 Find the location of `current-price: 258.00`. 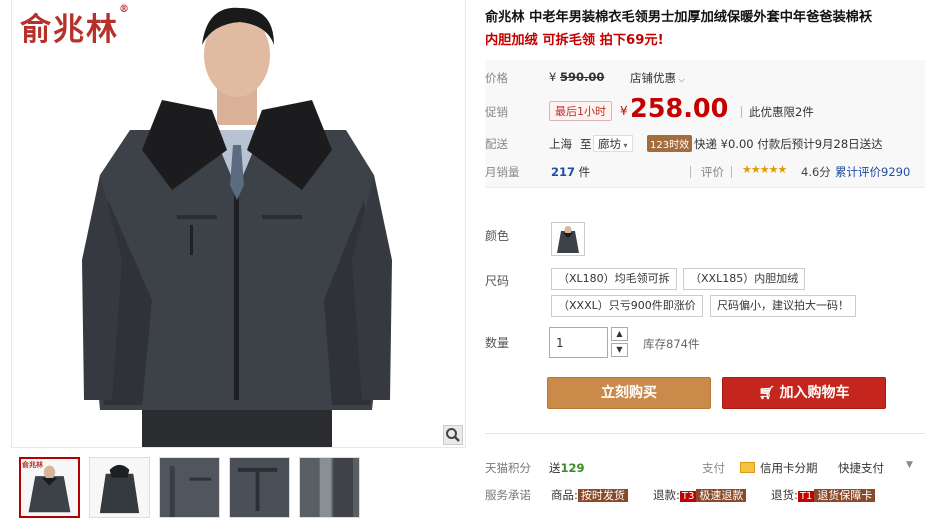

current-price: 258.00 is located at coordinates (679, 109).